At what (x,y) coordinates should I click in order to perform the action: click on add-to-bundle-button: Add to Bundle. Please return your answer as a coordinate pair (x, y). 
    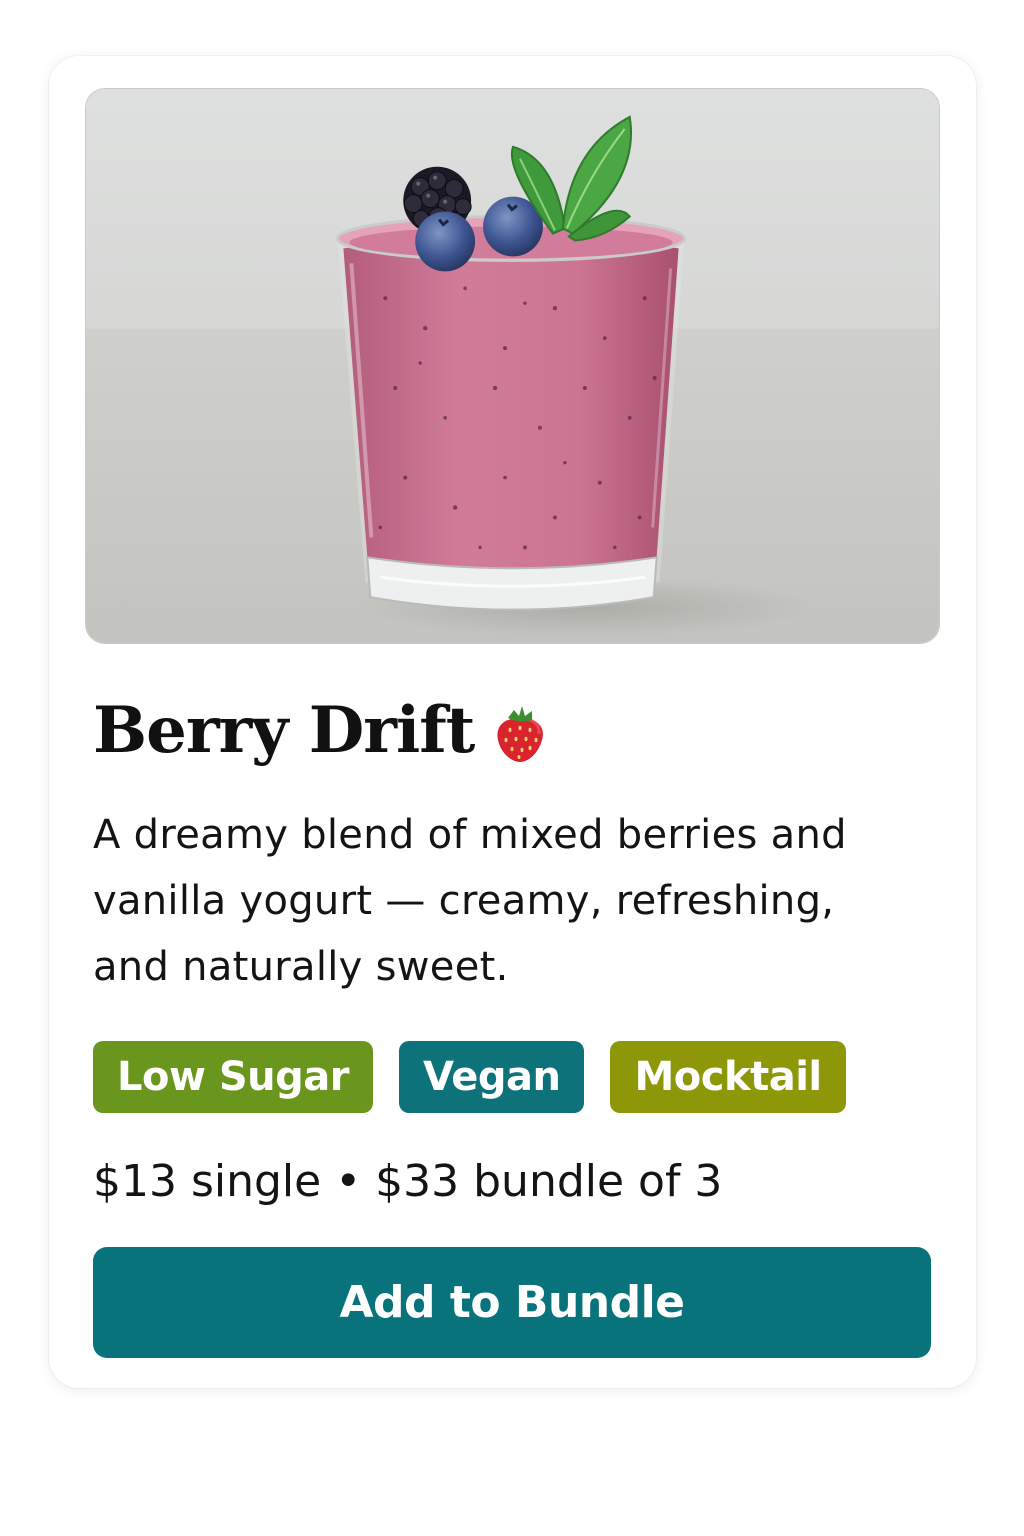
    Looking at the image, I should click on (512, 1302).